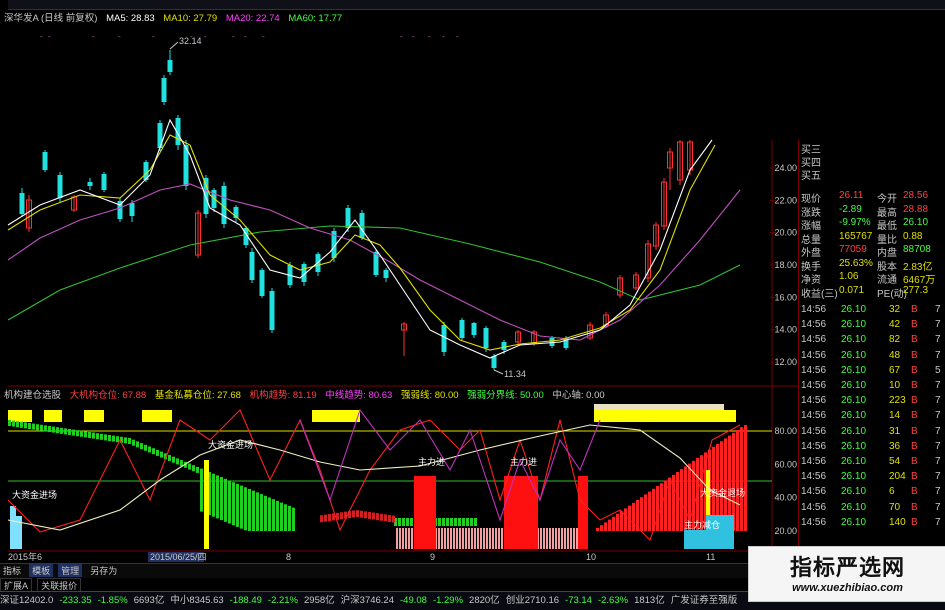 The width and height of the screenshot is (945, 610). I want to click on stat-value: -2.89, so click(850, 209).